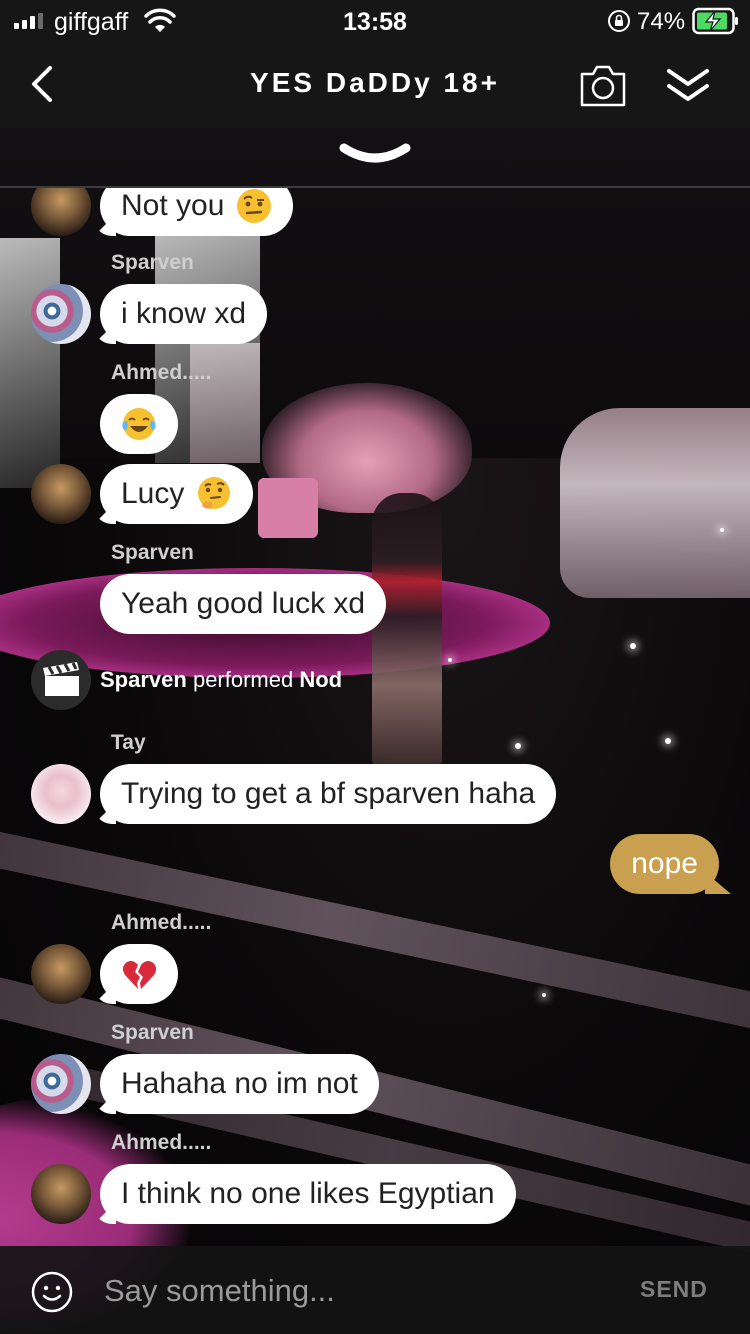 The height and width of the screenshot is (1334, 750). Describe the element at coordinates (619, 21) in the screenshot. I see `rotation-lock-icon` at that location.